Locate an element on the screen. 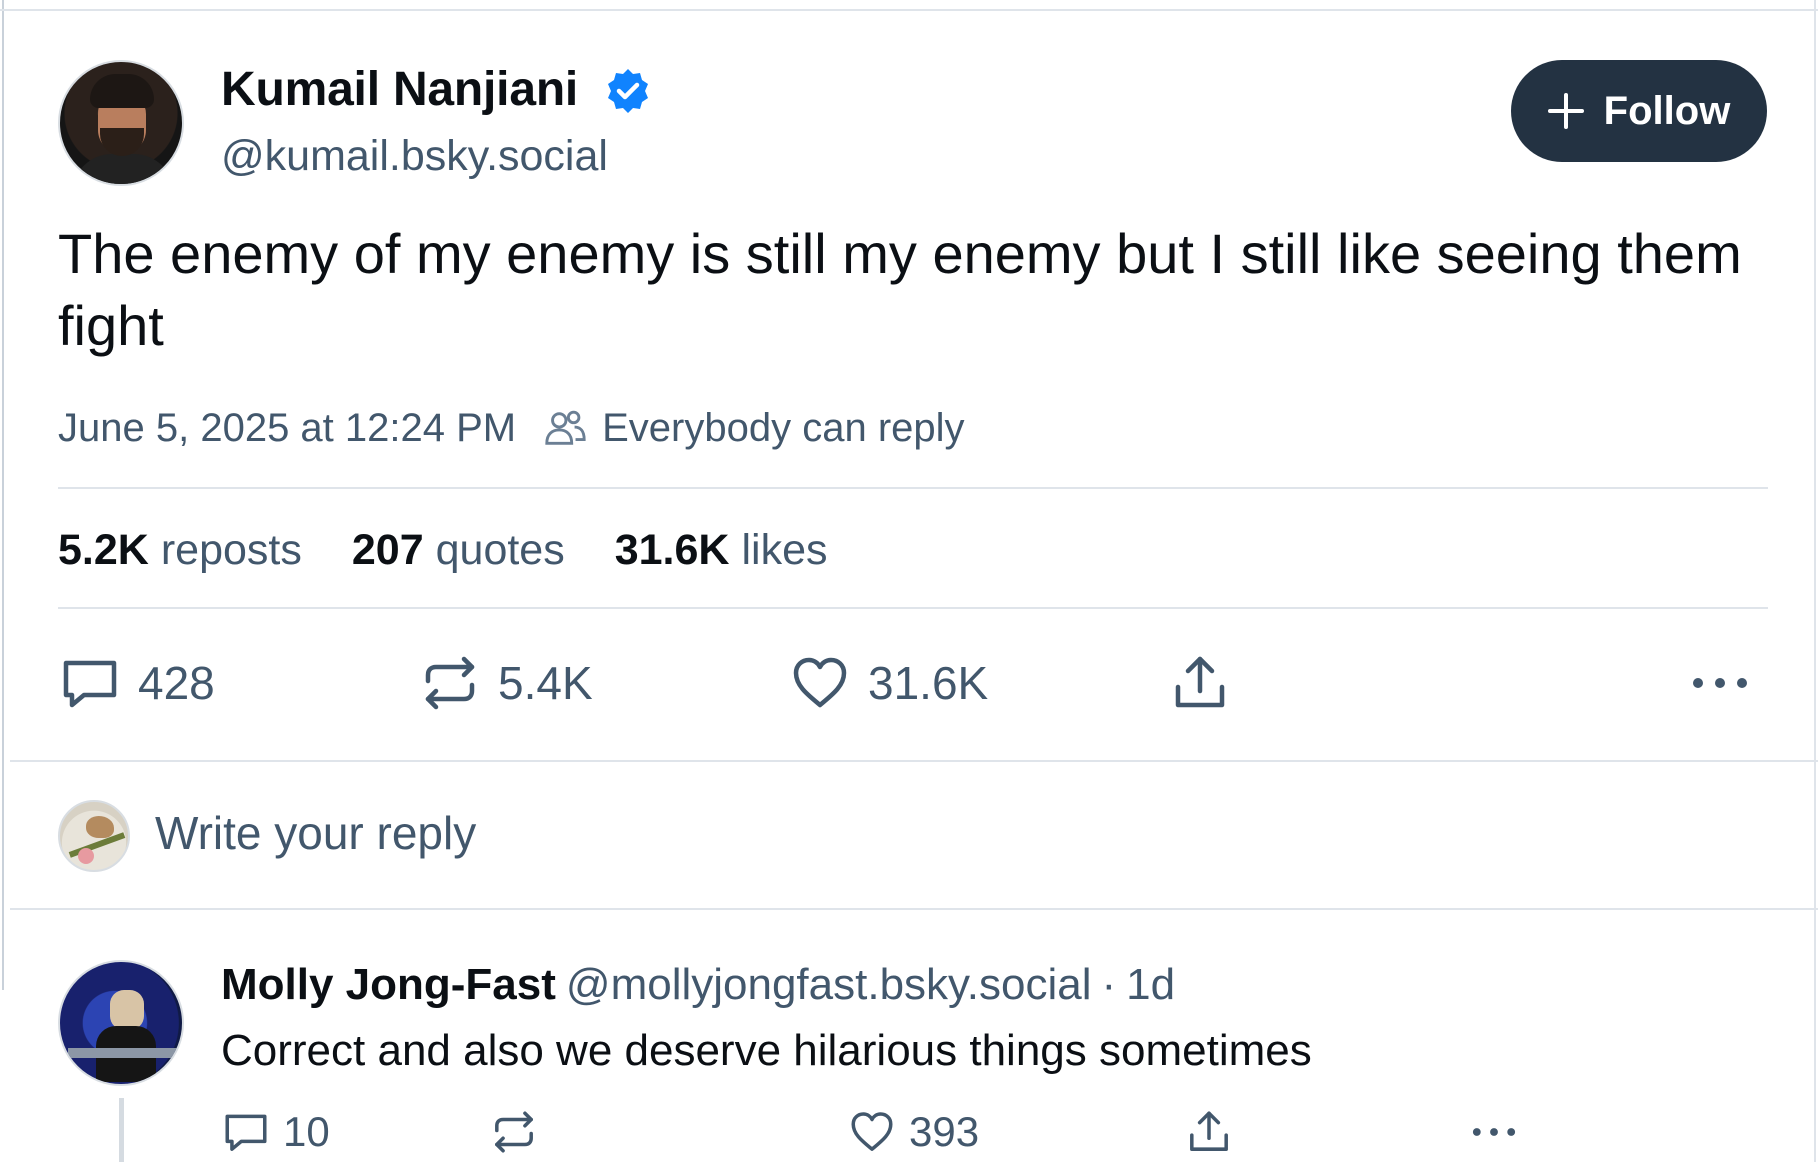  author-handle: @kumail.bsky.social is located at coordinates (414, 156).